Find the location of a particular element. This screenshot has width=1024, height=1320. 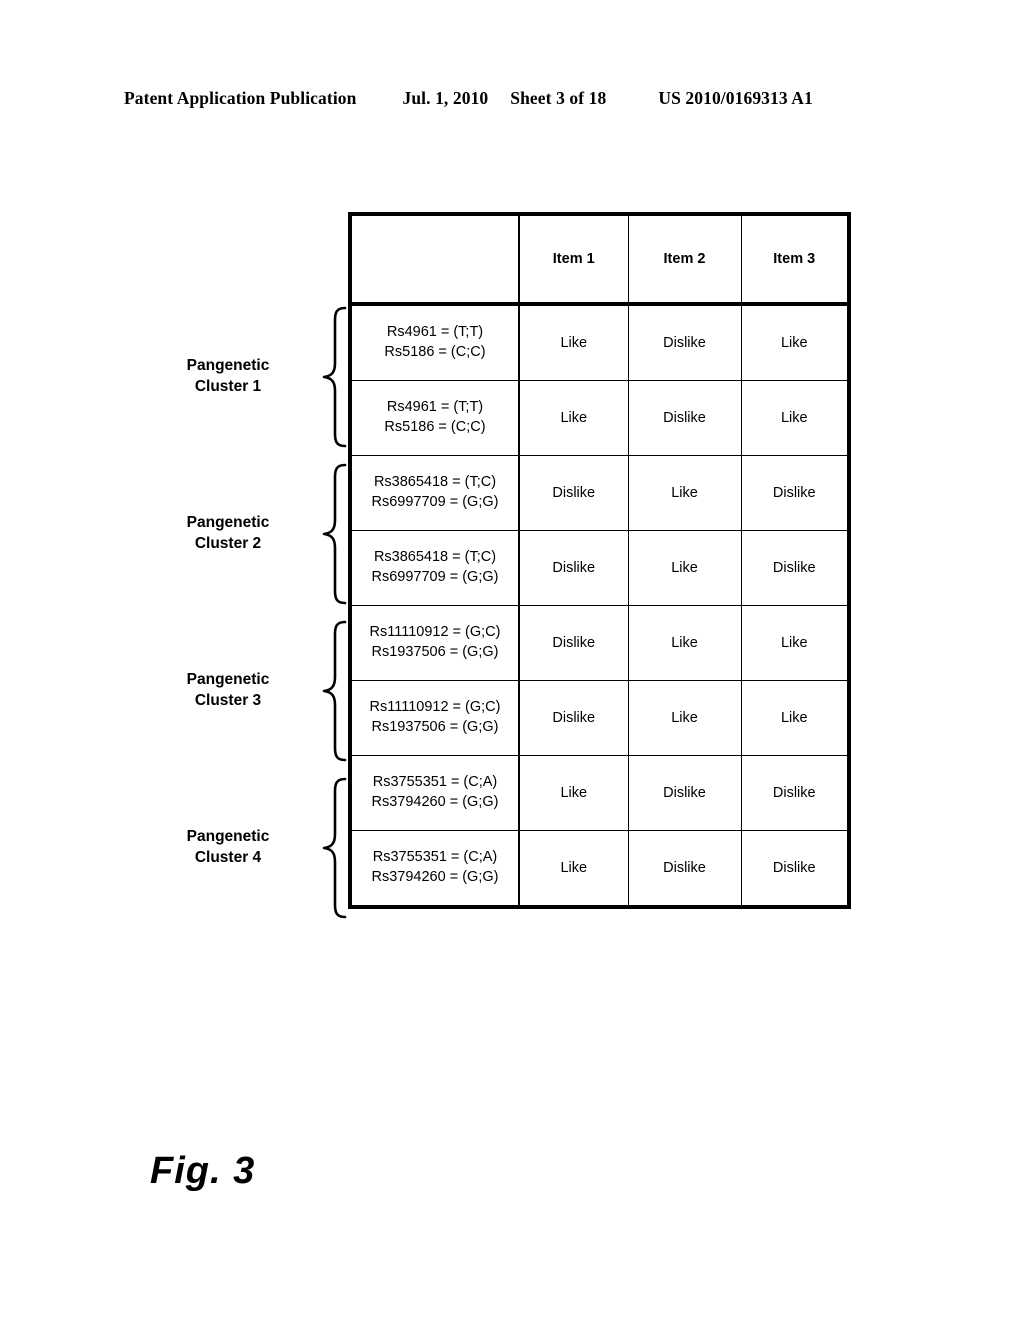

cluster-annotation-4: Pangenetic Cluster 4 is located at coordinates (249, 848).